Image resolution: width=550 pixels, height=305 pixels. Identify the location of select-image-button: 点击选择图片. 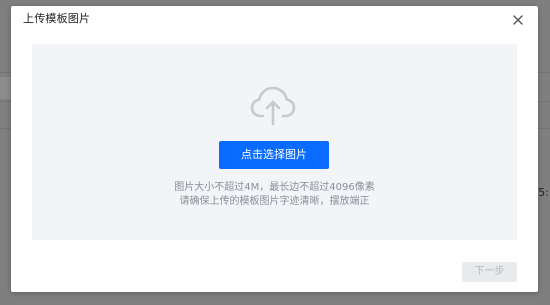
(274, 155).